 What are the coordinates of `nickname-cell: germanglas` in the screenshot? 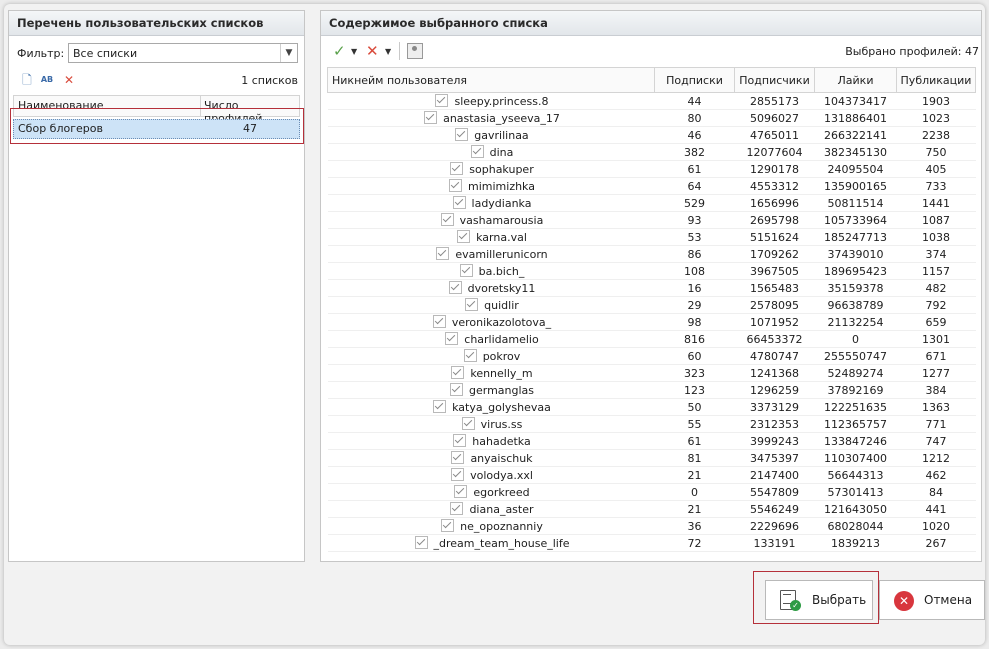 It's located at (491, 390).